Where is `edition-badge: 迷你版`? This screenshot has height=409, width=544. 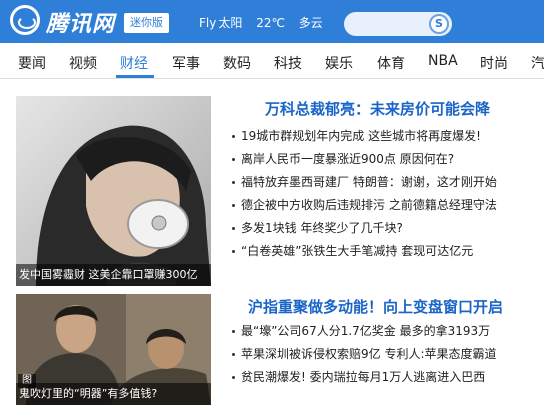 edition-badge: 迷你版 is located at coordinates (146, 23).